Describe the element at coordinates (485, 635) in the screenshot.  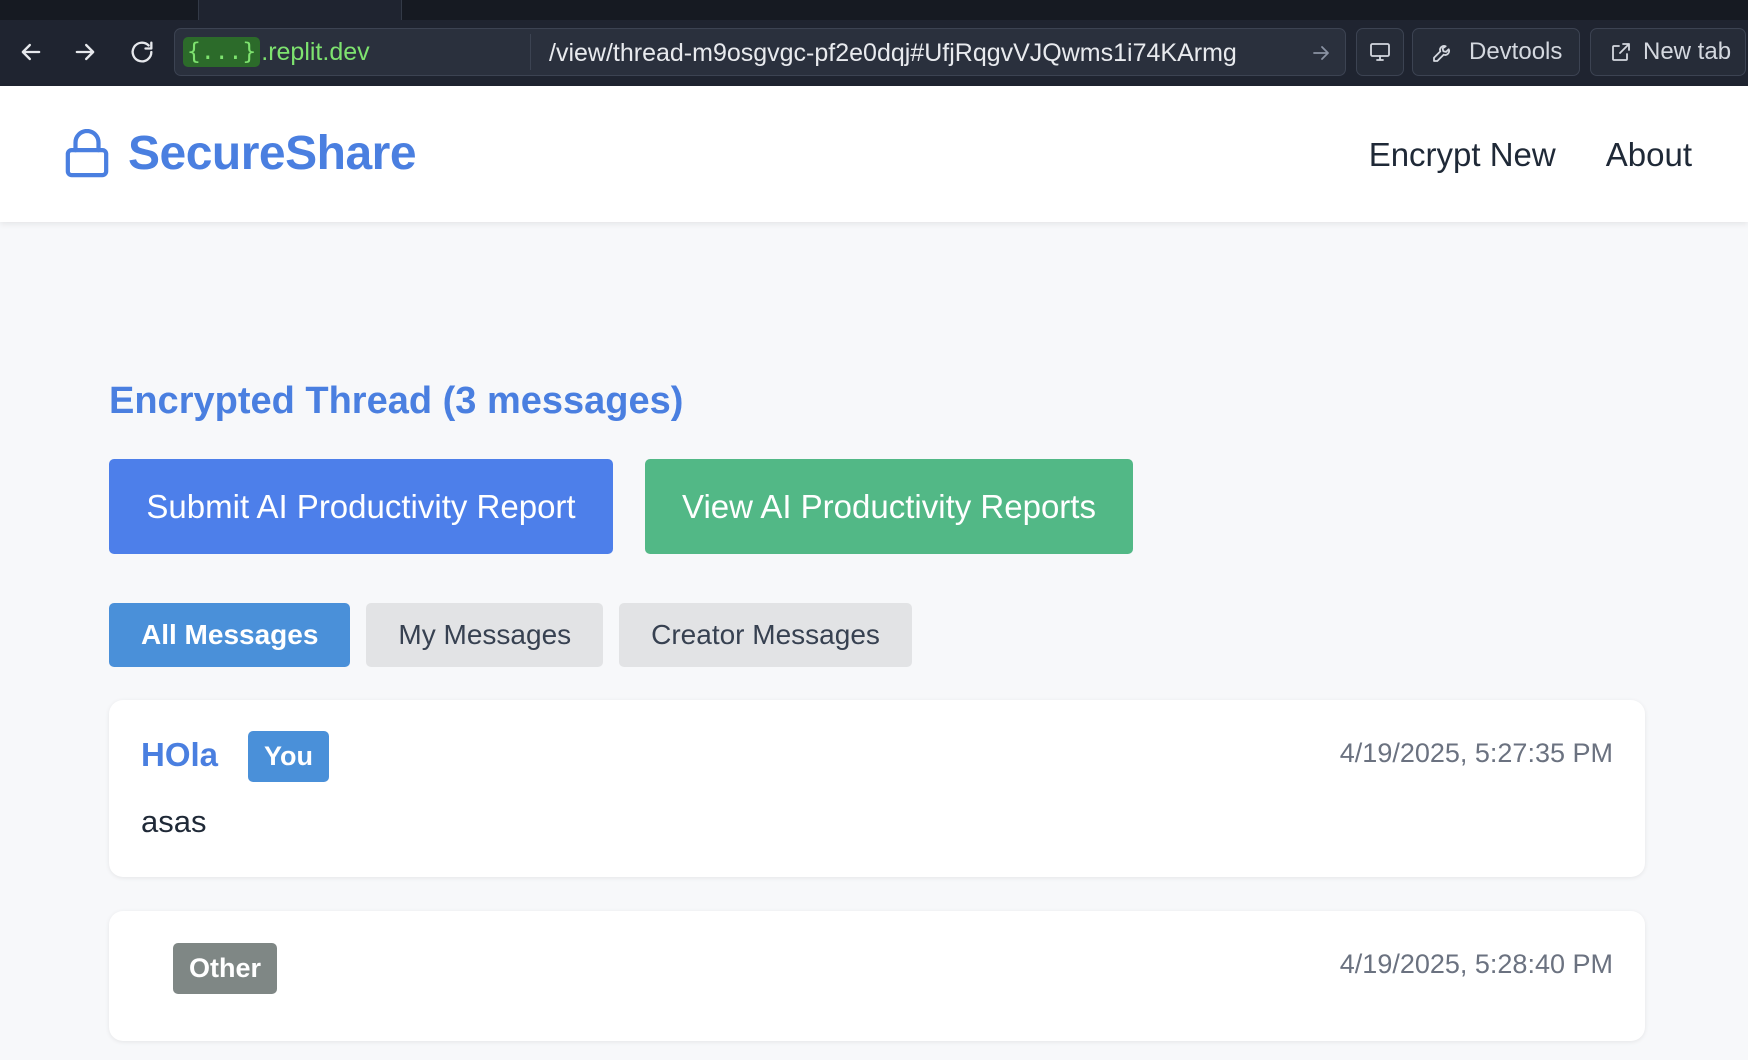
I see `tab-my-messages: My Messages` at that location.